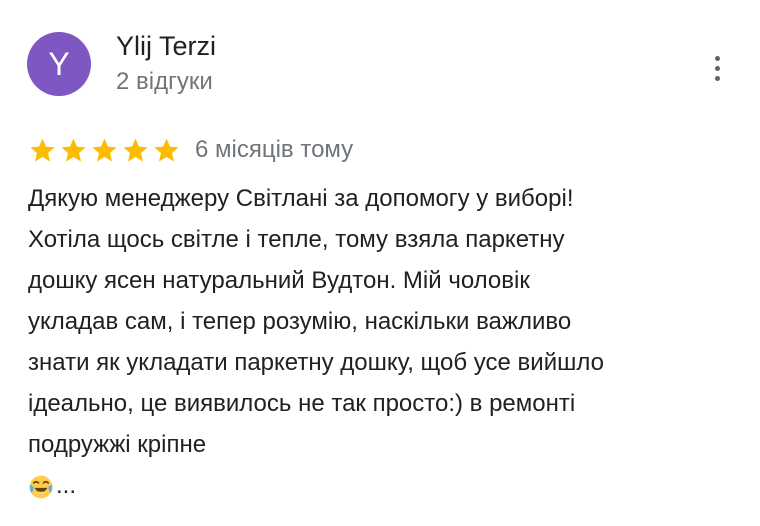 The image size is (760, 526). What do you see at coordinates (41, 487) in the screenshot?
I see `face-with-tears-of-joy-icon` at bounding box center [41, 487].